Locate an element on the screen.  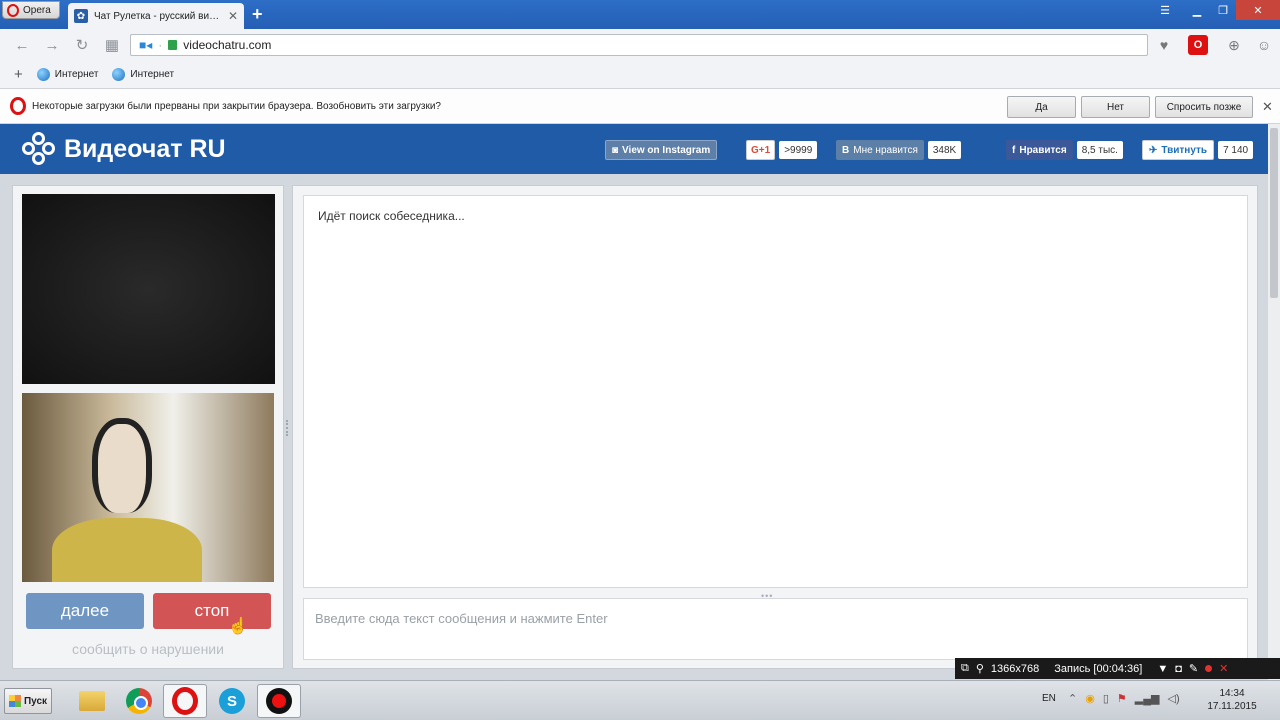
opera-icon is located at coordinates (185, 701).